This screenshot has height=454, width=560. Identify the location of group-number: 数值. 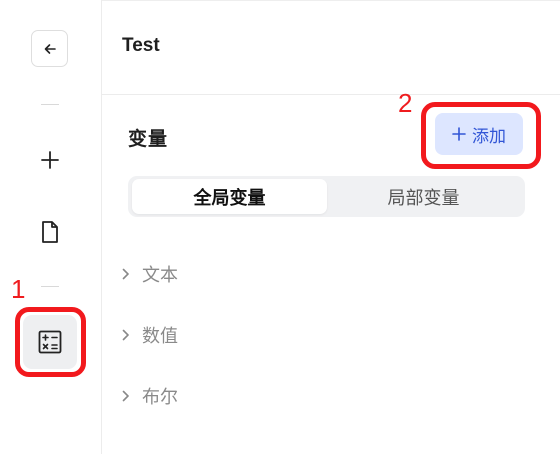
(150, 335).